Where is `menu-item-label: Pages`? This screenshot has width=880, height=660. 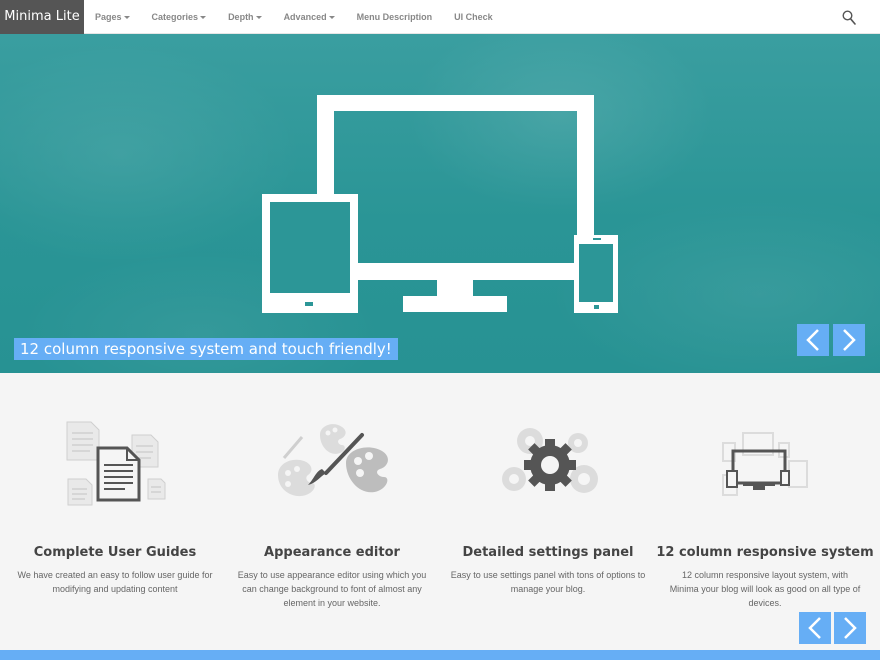 menu-item-label: Pages is located at coordinates (108, 17).